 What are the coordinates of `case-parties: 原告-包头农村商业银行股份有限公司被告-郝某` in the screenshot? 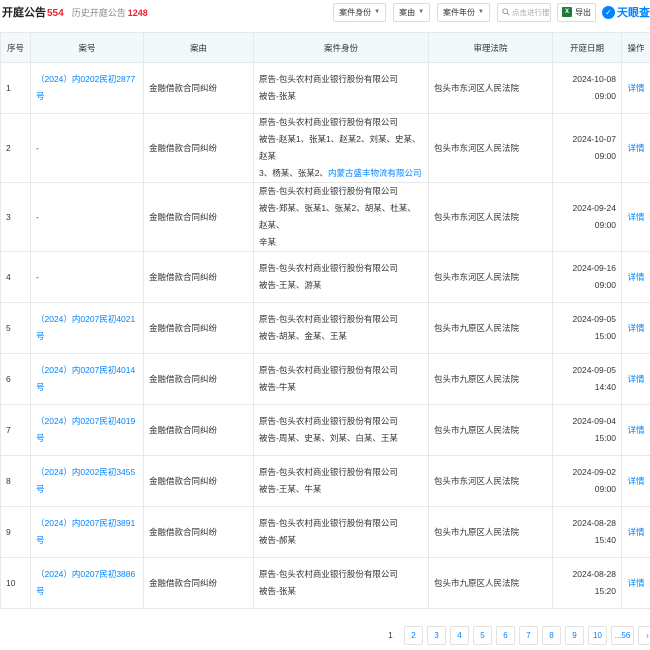 It's located at (341, 532).